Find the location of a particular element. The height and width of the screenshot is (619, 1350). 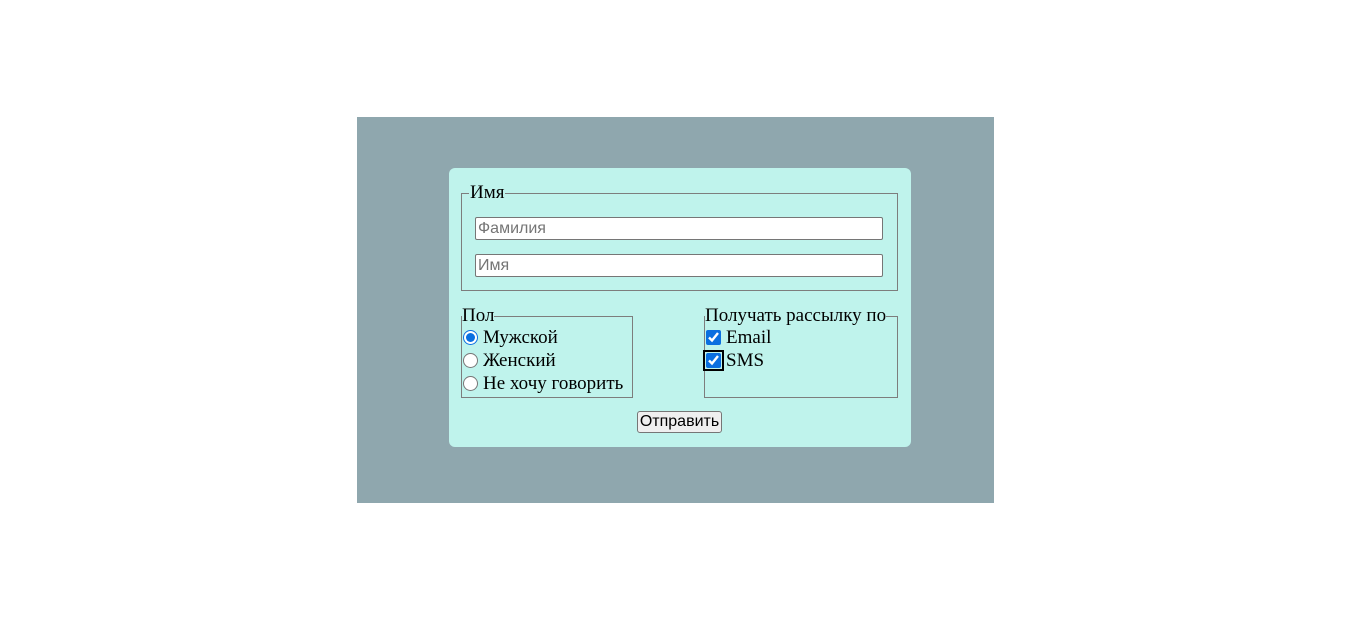

sms-checkbox is located at coordinates (713, 360).